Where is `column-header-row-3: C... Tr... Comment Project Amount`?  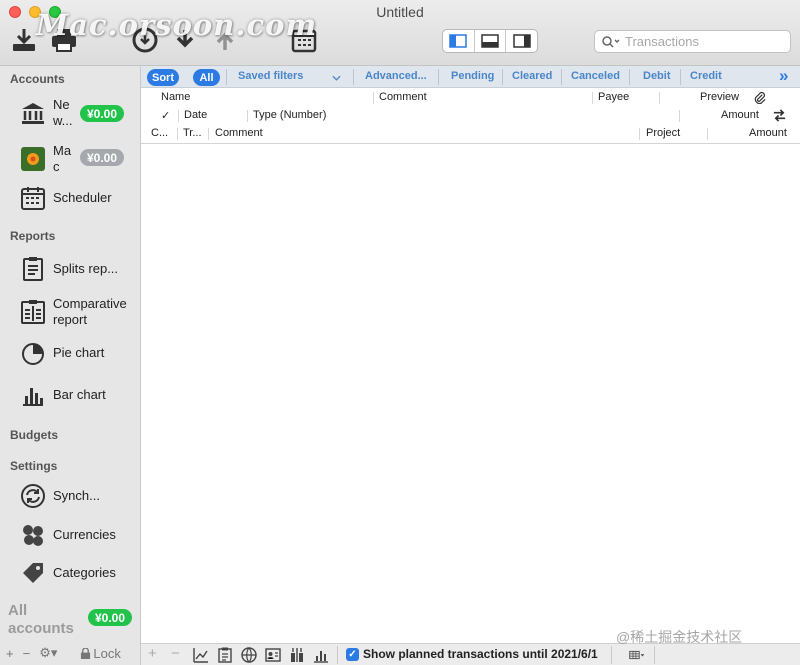
column-header-row-3: C... Tr... Comment Project Amount is located at coordinates (470, 134).